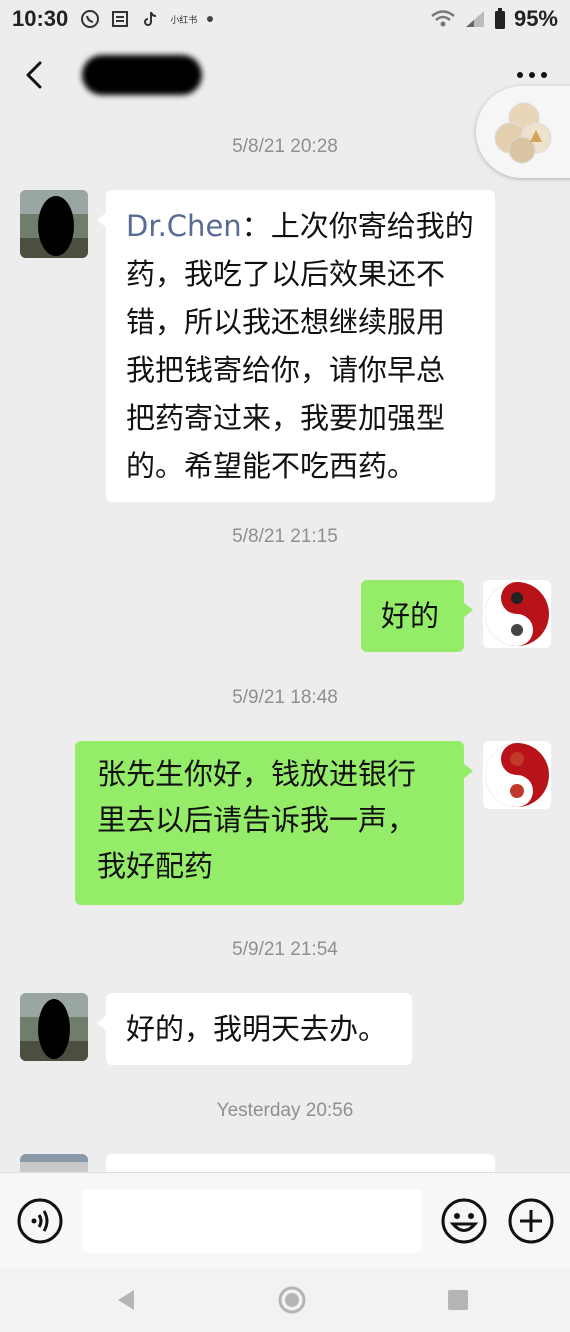  I want to click on wifi-icon, so click(443, 18).